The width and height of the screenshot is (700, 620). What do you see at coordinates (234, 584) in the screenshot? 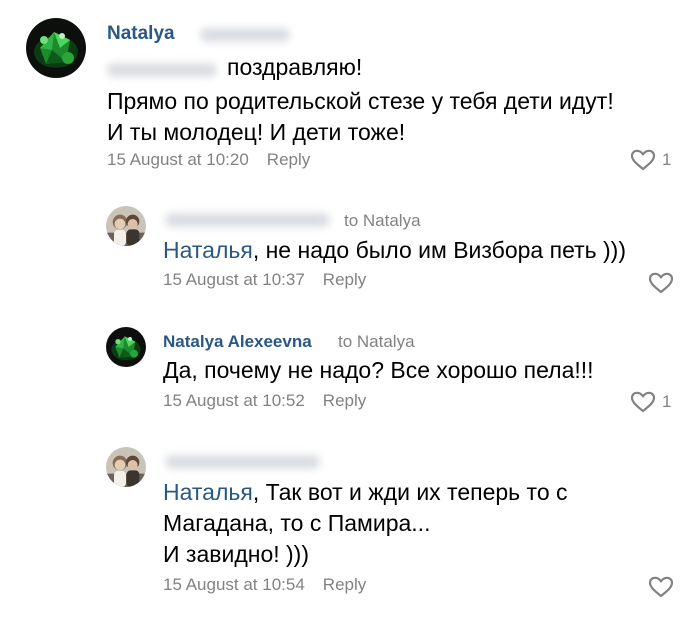
I see `comment-date: 15 August at 10:54` at bounding box center [234, 584].